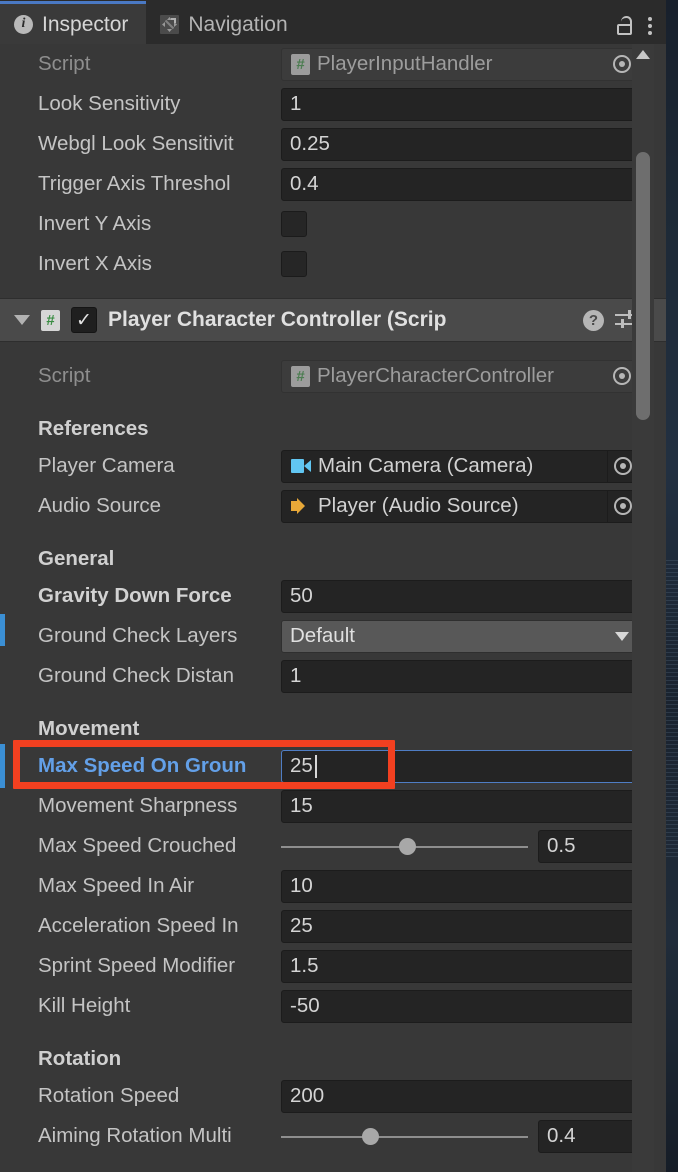 The image size is (678, 1172). I want to click on number-value: 1, so click(296, 104).